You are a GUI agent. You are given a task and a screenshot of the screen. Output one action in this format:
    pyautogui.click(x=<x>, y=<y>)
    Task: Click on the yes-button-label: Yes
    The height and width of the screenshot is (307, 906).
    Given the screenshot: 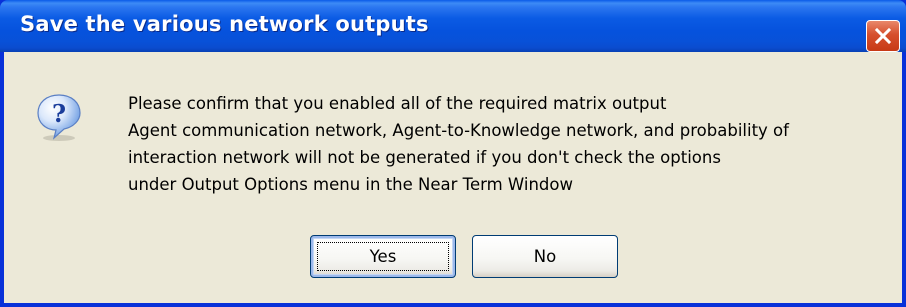 What is the action you would take?
    pyautogui.click(x=383, y=256)
    